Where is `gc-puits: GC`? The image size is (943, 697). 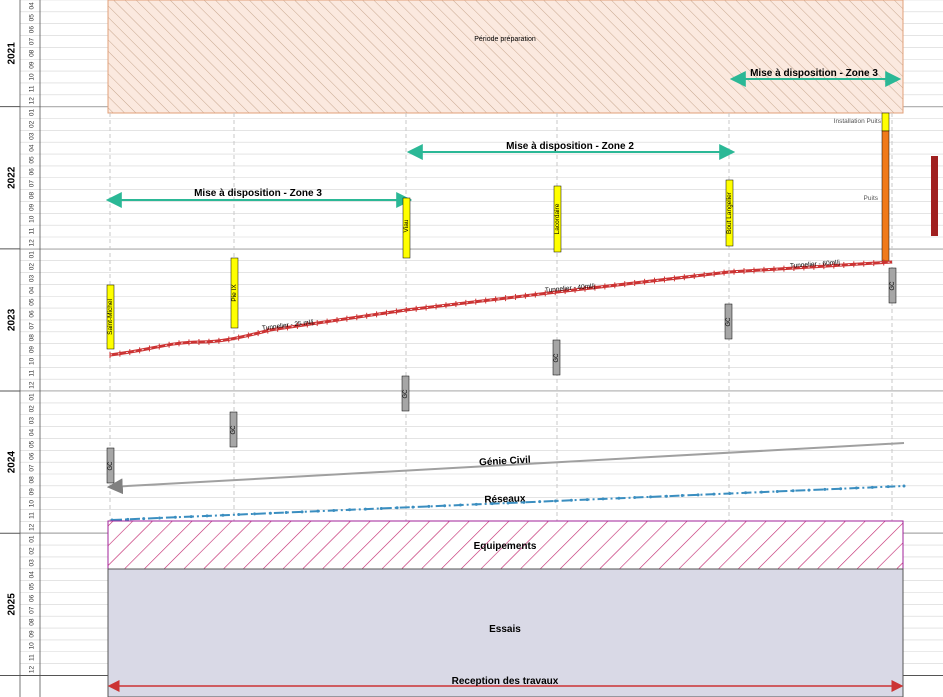
gc-puits: GC is located at coordinates (892, 285).